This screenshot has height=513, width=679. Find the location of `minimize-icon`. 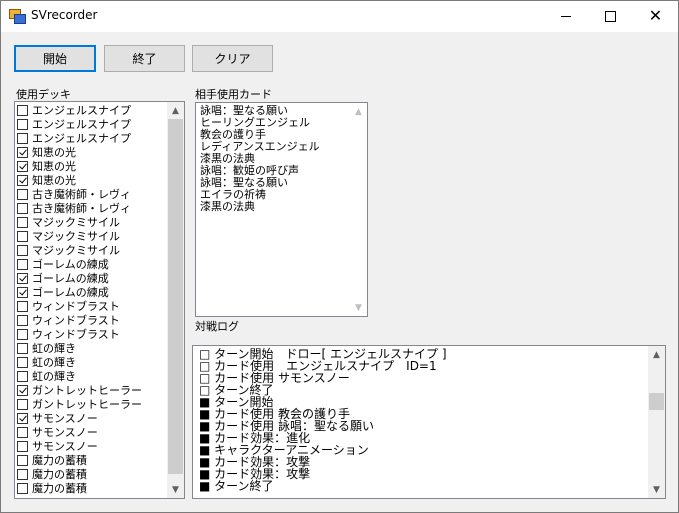

minimize-icon is located at coordinates (565, 16).